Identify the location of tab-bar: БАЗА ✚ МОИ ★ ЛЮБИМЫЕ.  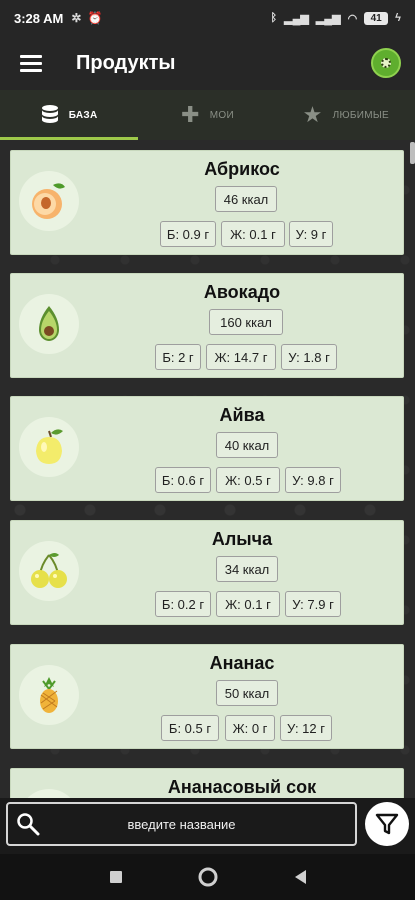
(207, 115).